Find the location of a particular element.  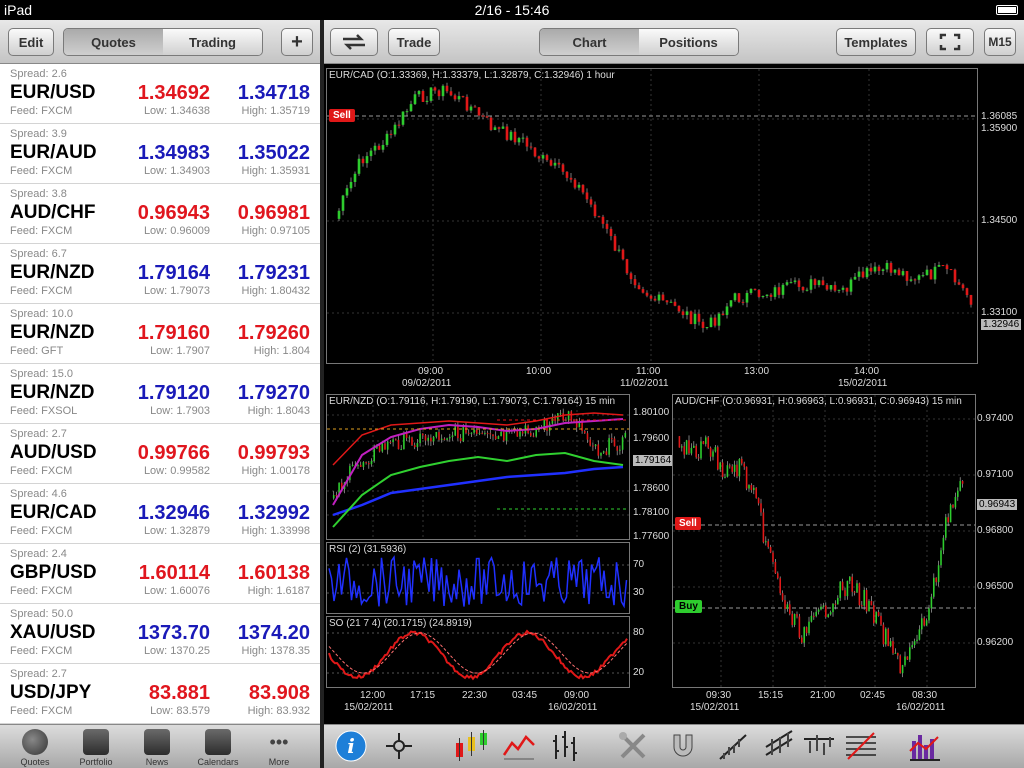

trade-button: Trade is located at coordinates (414, 42).